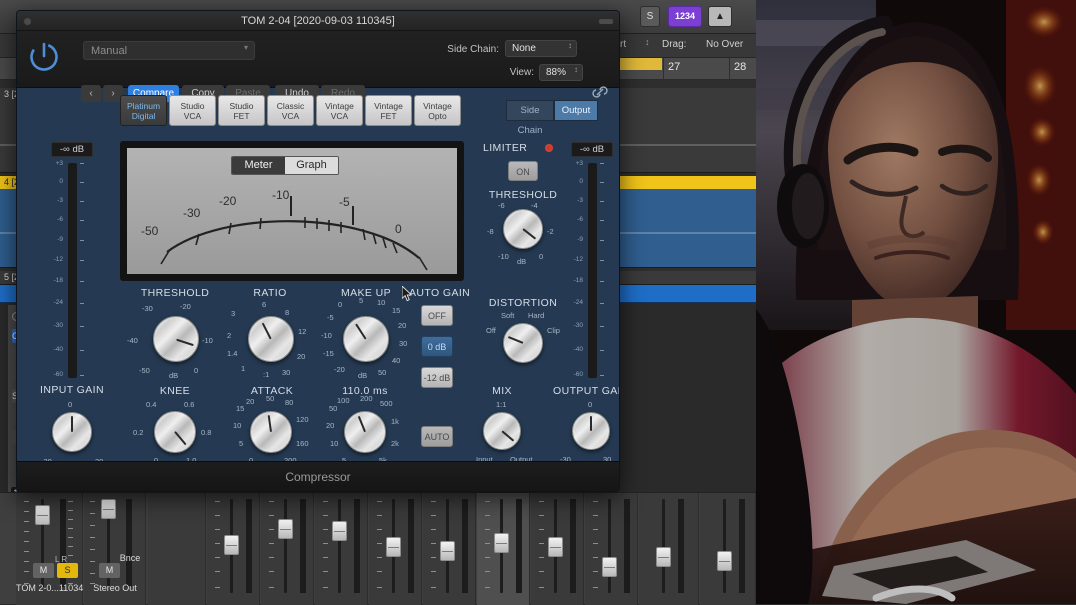 The width and height of the screenshot is (1076, 605). I want to click on power-button, so click(44, 56).